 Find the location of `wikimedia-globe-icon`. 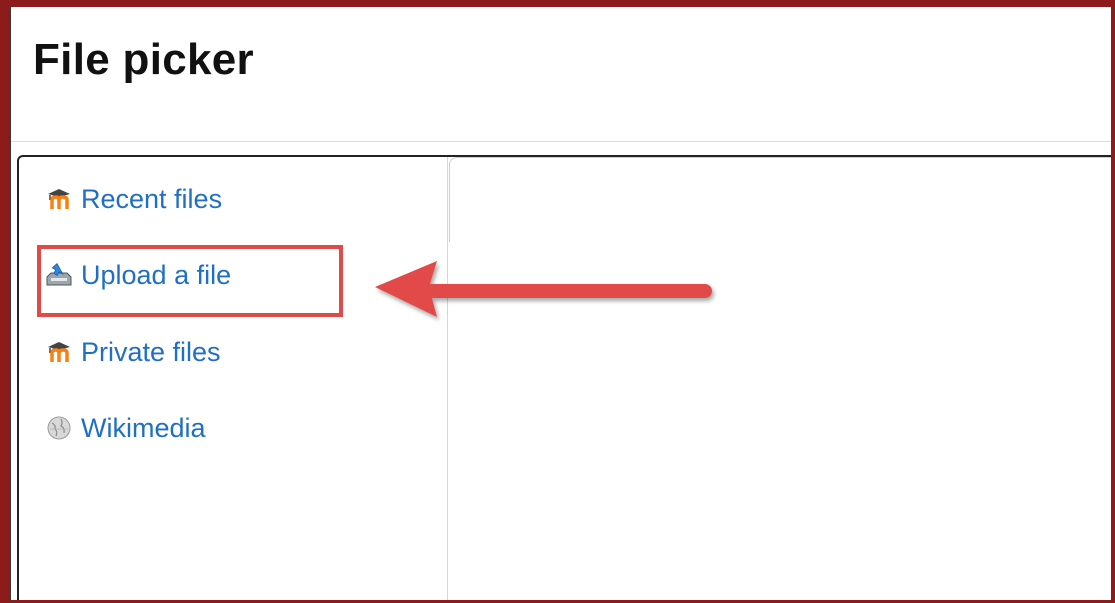

wikimedia-globe-icon is located at coordinates (59, 428).